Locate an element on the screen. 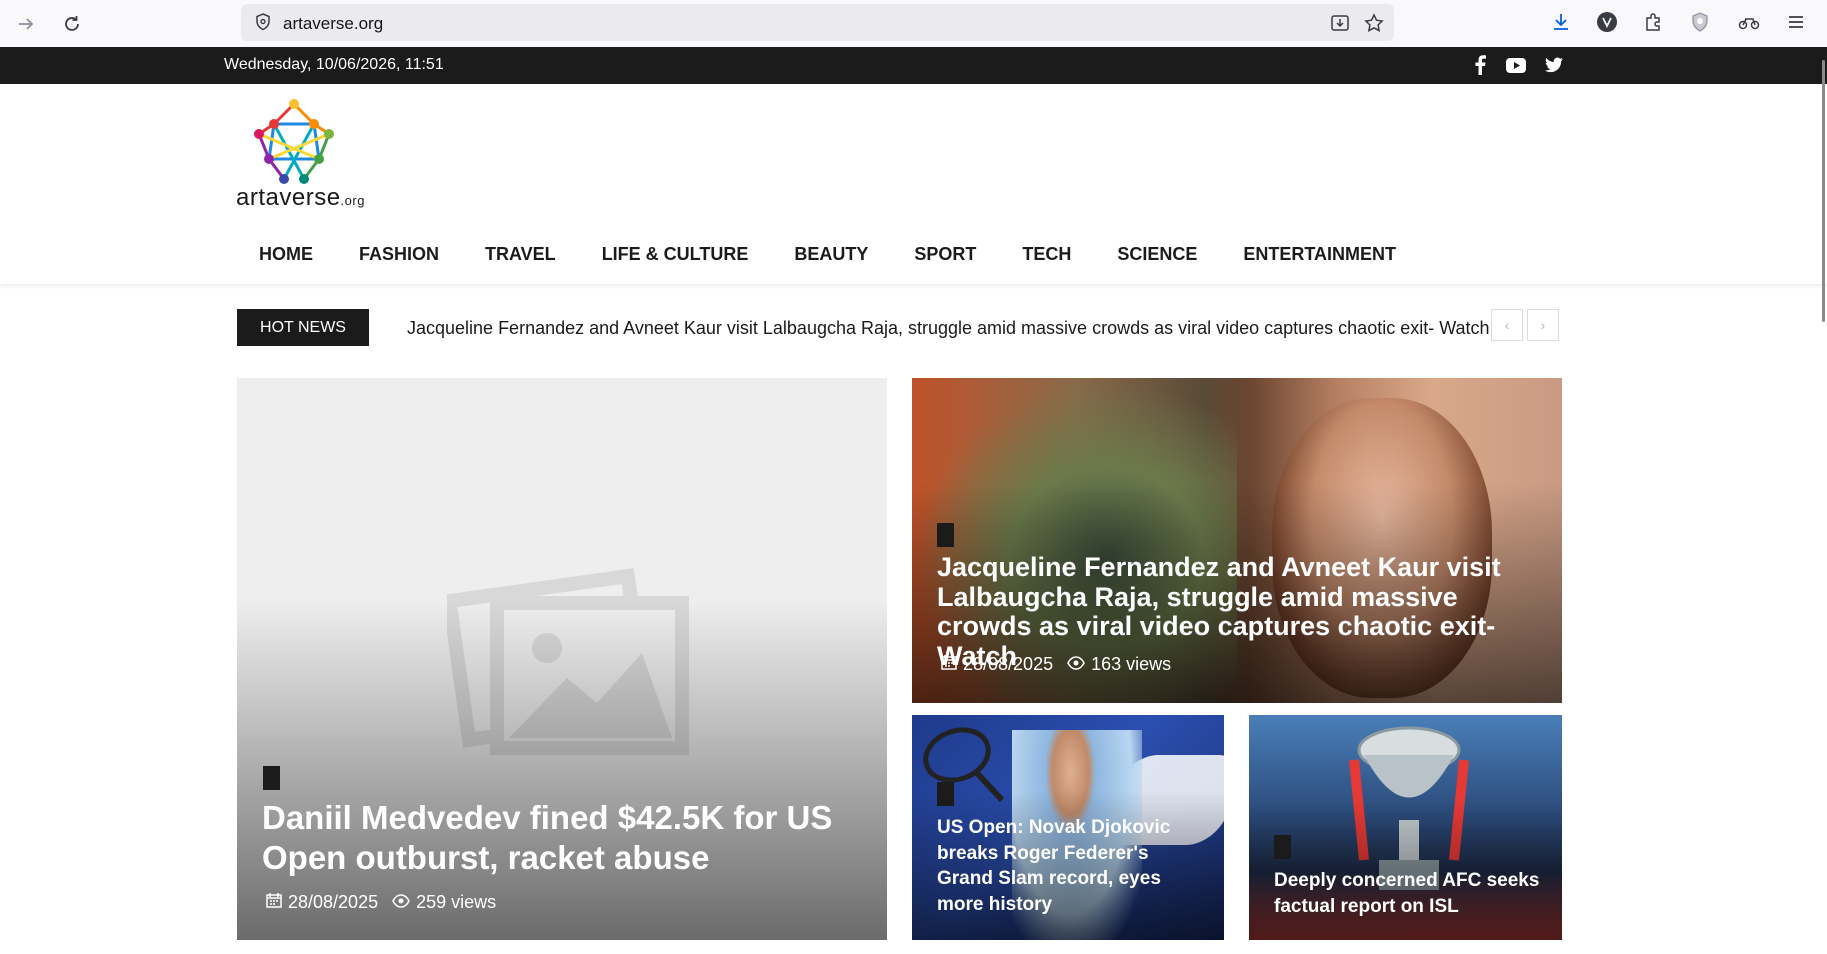 The image size is (1827, 954). nav-science: SCIENCE is located at coordinates (1157, 254).